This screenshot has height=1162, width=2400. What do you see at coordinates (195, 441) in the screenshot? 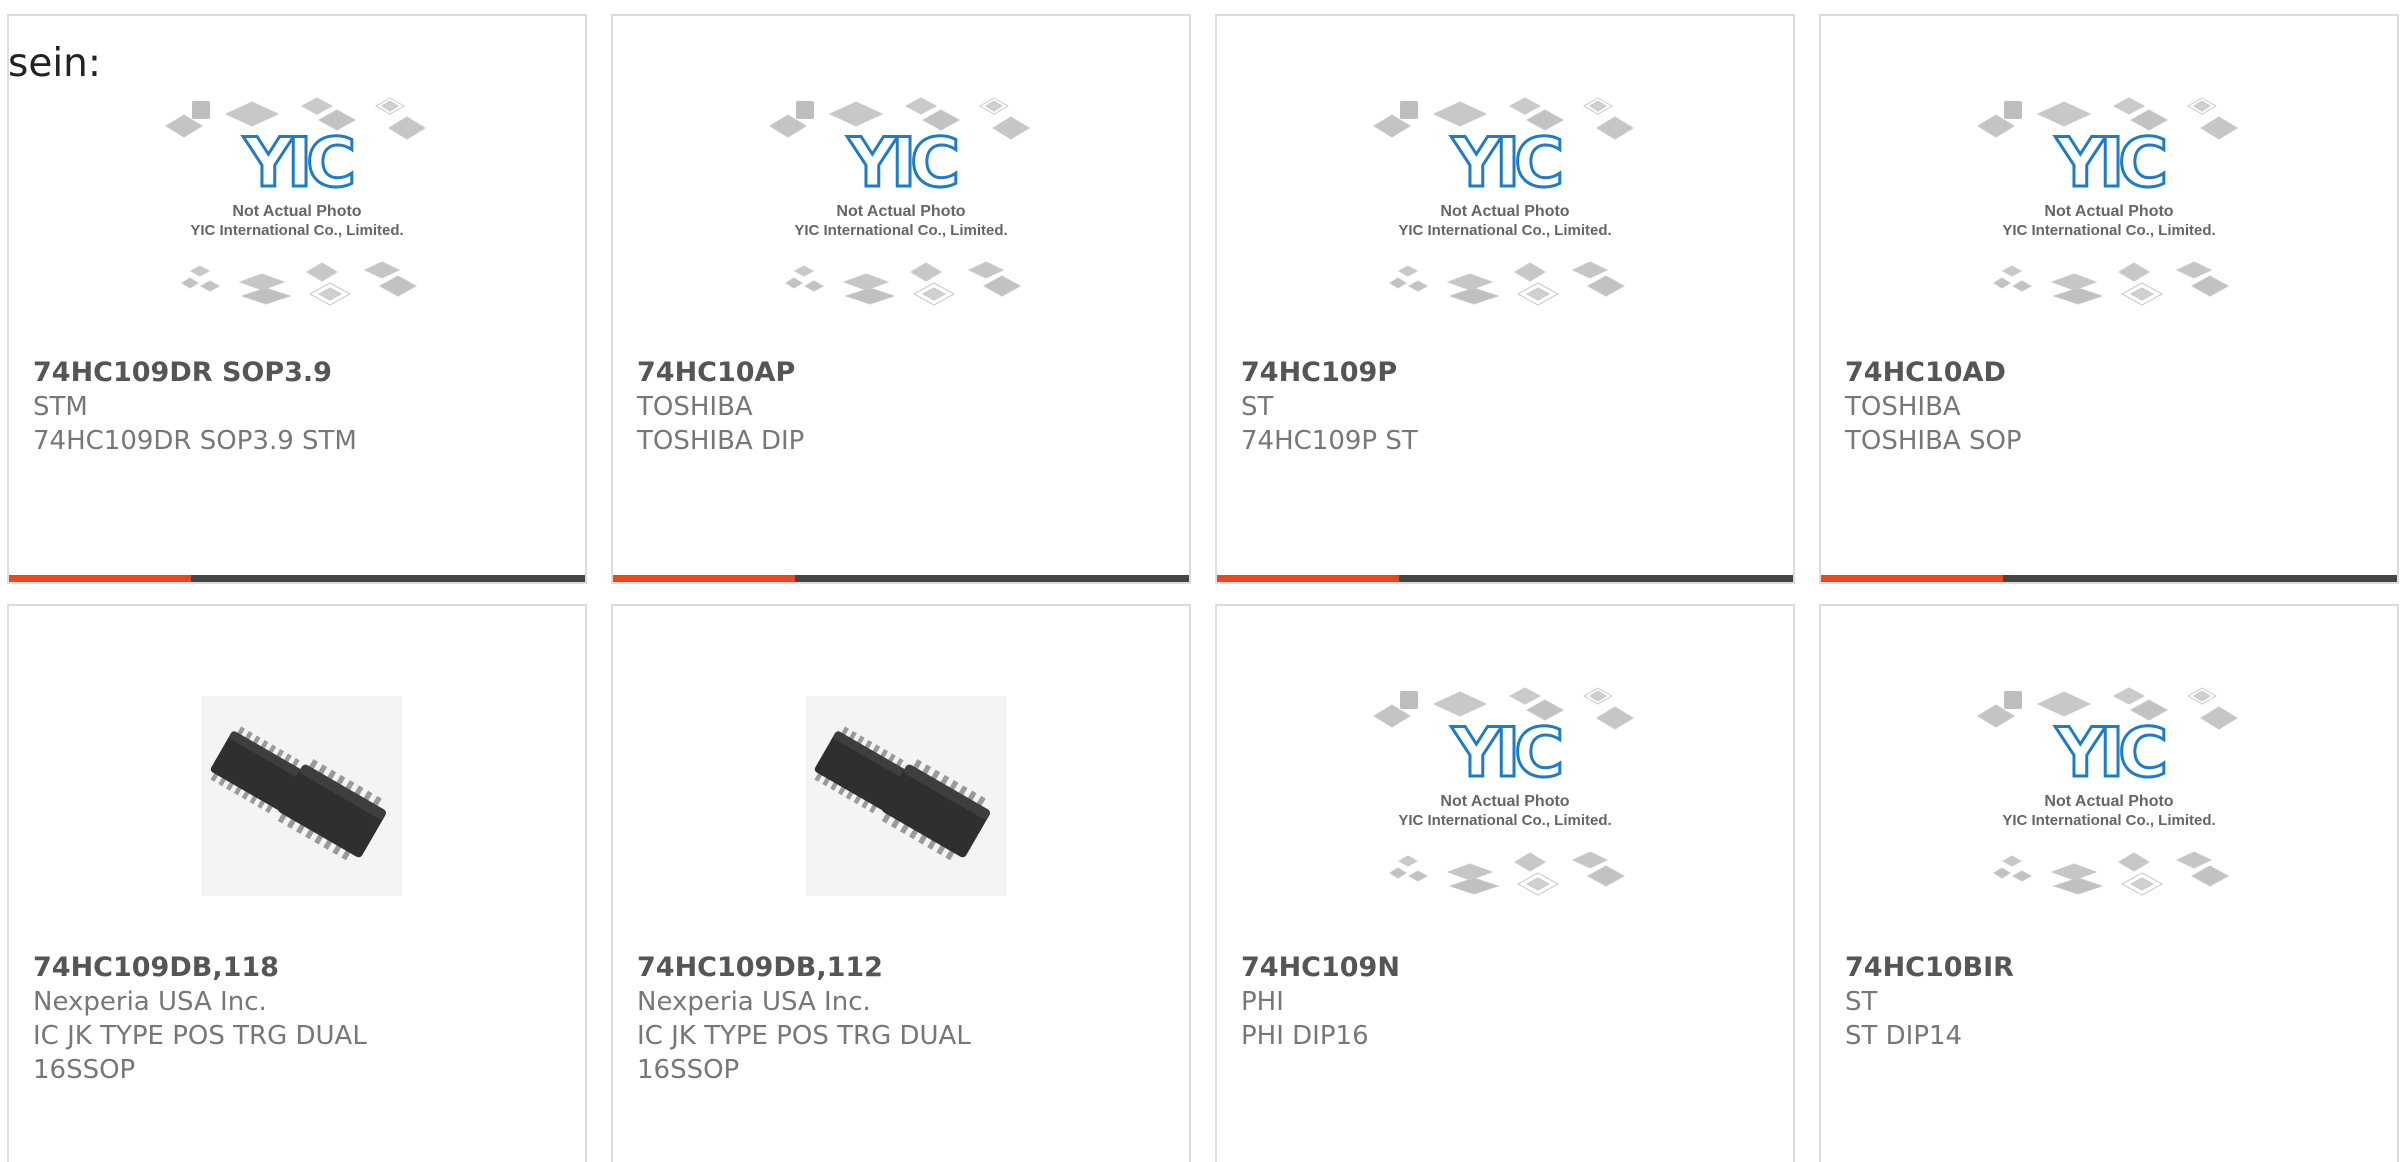
I see `description-line: 74HC109DR SOP3.9 STM` at bounding box center [195, 441].